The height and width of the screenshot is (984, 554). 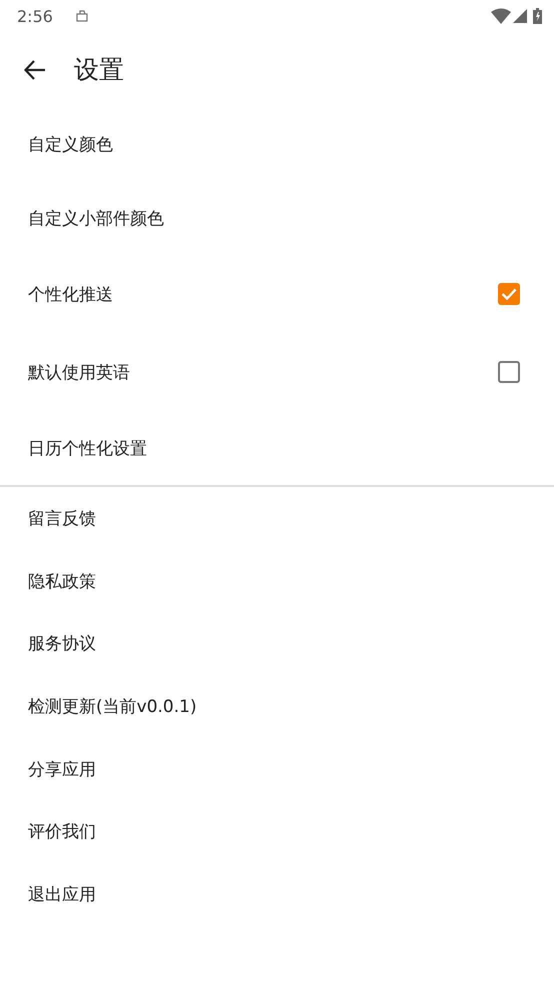 I want to click on settings-item: 自定义小部件颜色, so click(x=277, y=218).